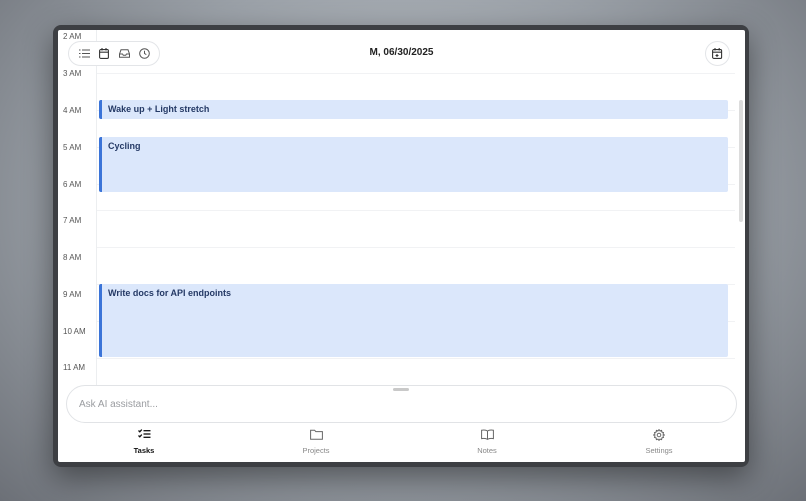  What do you see at coordinates (72, 36) in the screenshot?
I see `hour-label: 2 AM` at bounding box center [72, 36].